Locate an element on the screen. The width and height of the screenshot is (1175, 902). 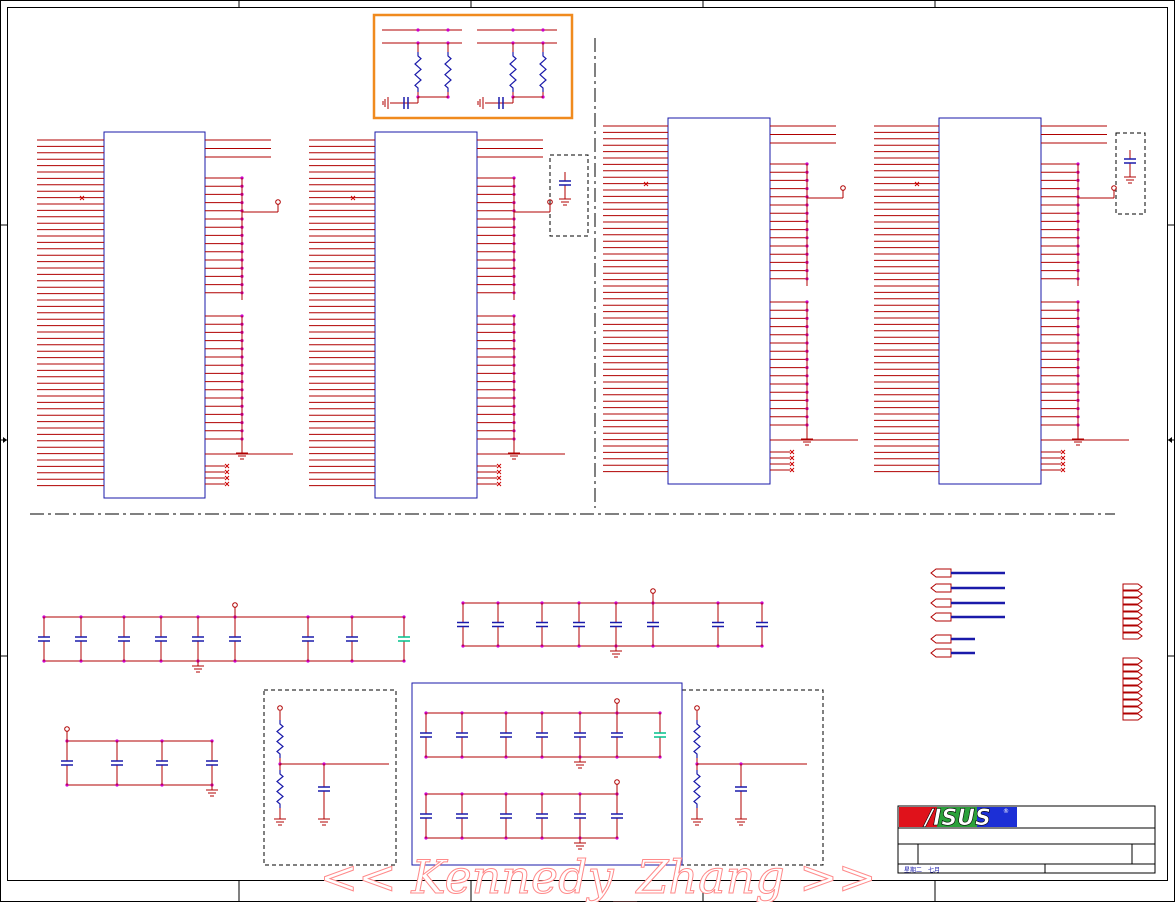
logo-registered-mark: ® is located at coordinates (1006, 811).